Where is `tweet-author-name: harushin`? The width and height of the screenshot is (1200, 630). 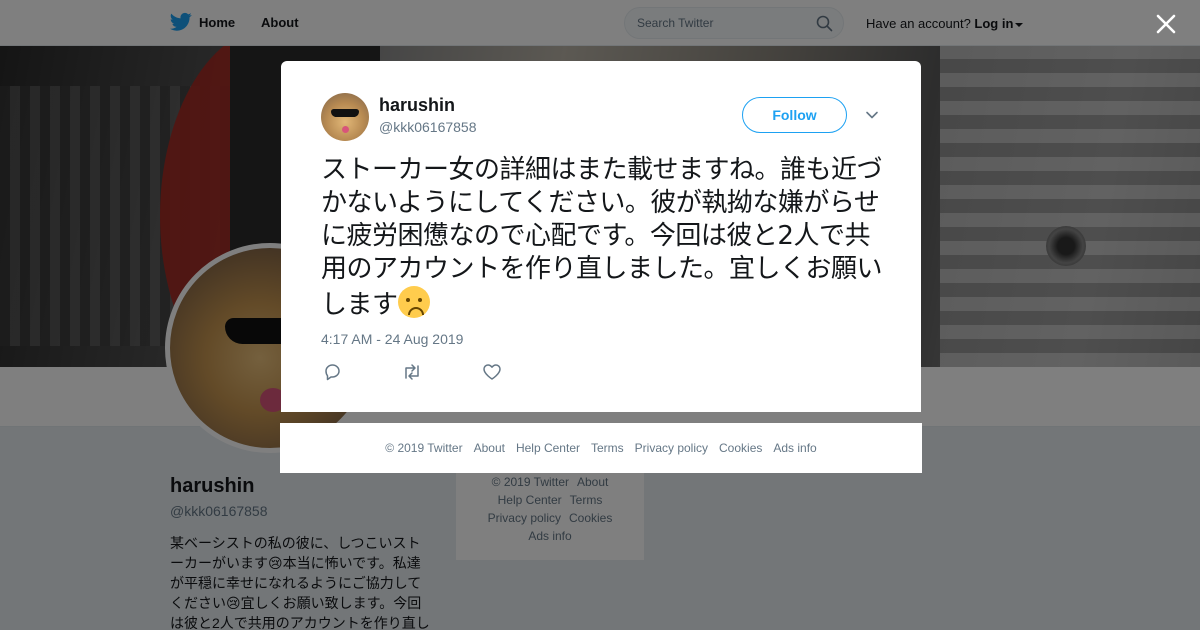
tweet-author-name: harushin is located at coordinates (417, 105).